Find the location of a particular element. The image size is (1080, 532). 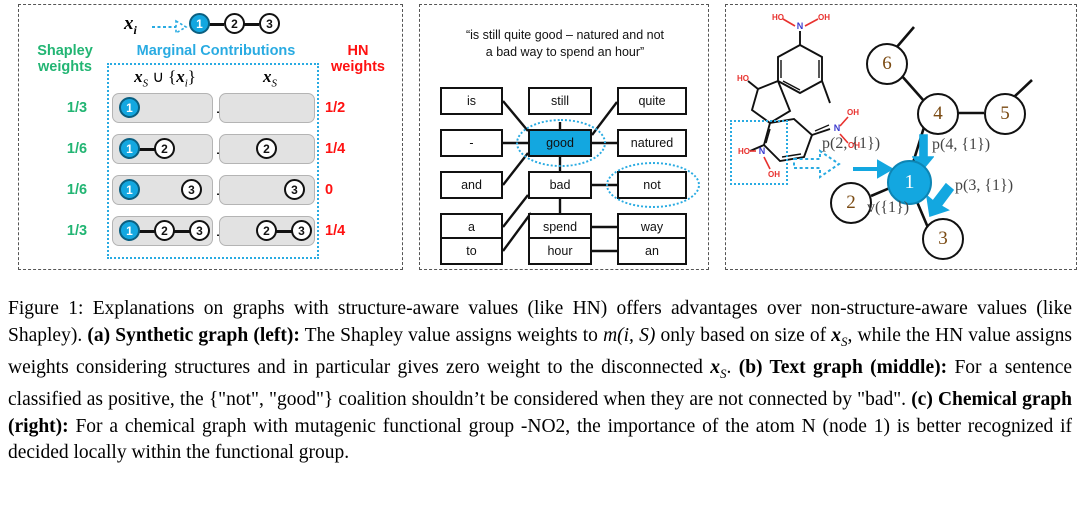

shapley-weight-row-2: 1/6 is located at coordinates (77, 149).